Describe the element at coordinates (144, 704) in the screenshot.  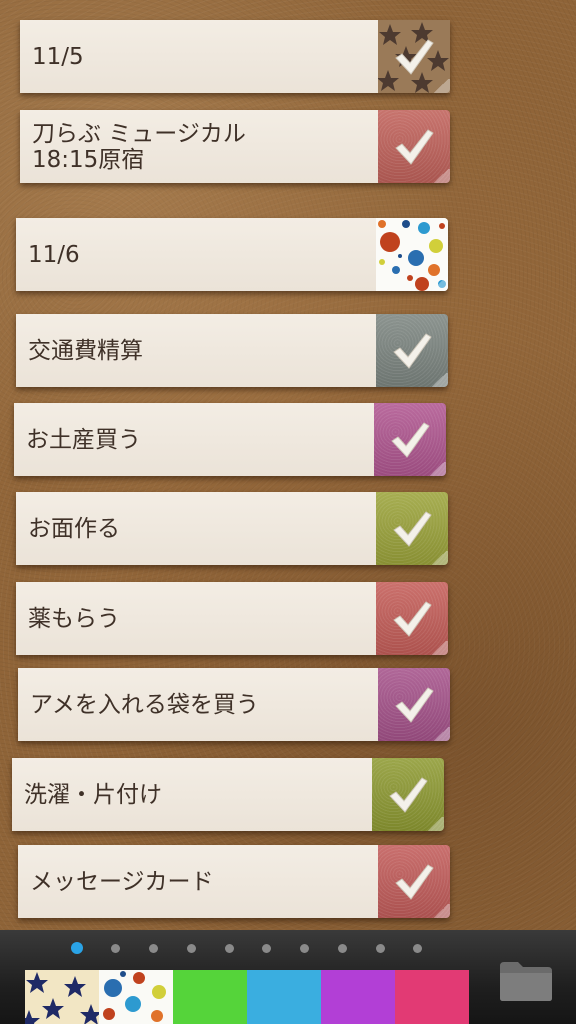
I see `todo-text: アメを入れる袋を買う` at that location.